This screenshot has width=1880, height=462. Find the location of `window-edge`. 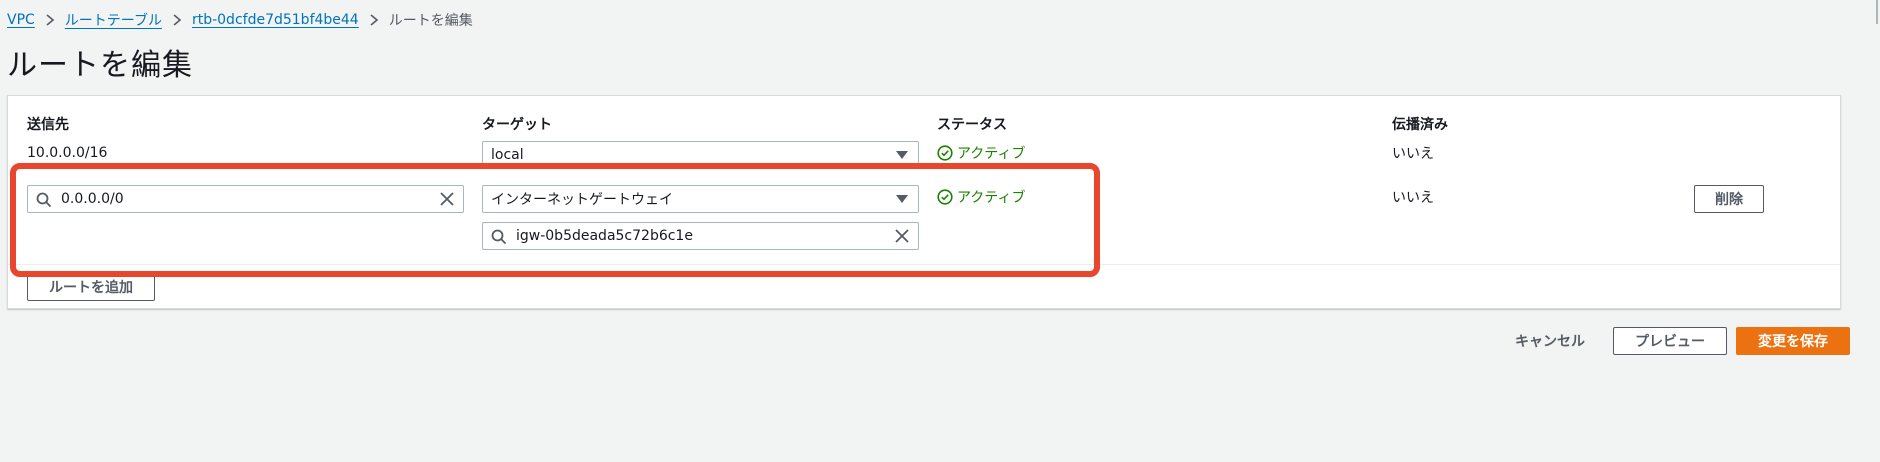

window-edge is located at coordinates (1878, 12).